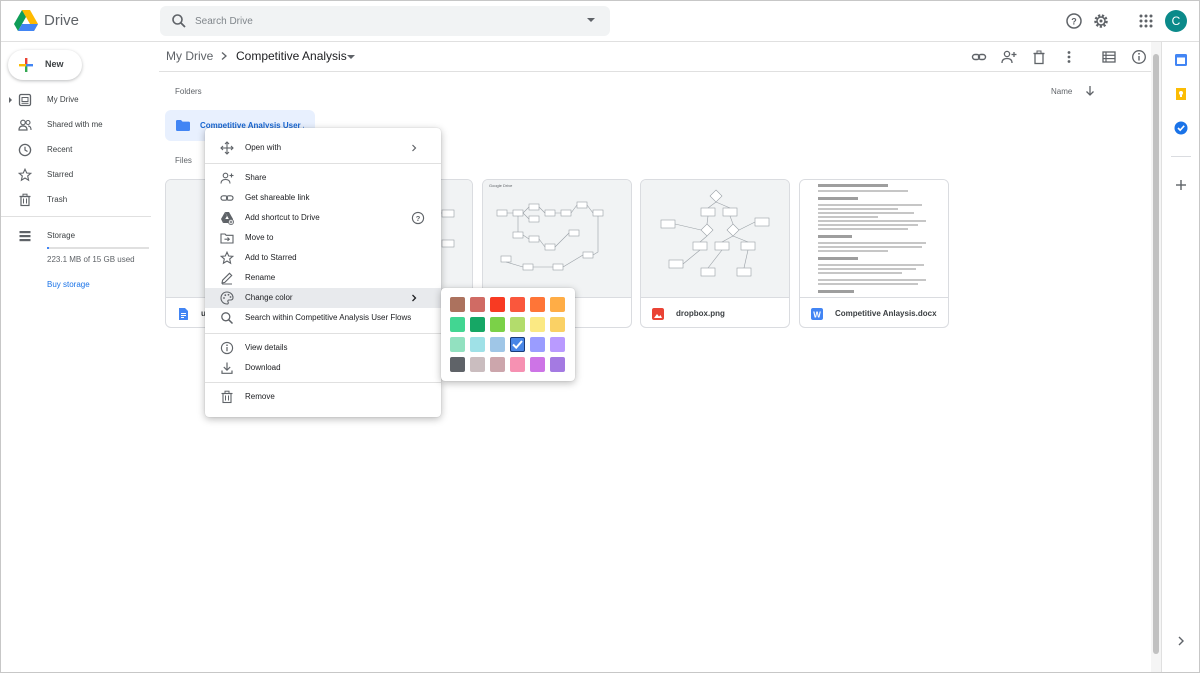 This screenshot has width=1200, height=673. I want to click on list-view-icon, so click(1109, 57).